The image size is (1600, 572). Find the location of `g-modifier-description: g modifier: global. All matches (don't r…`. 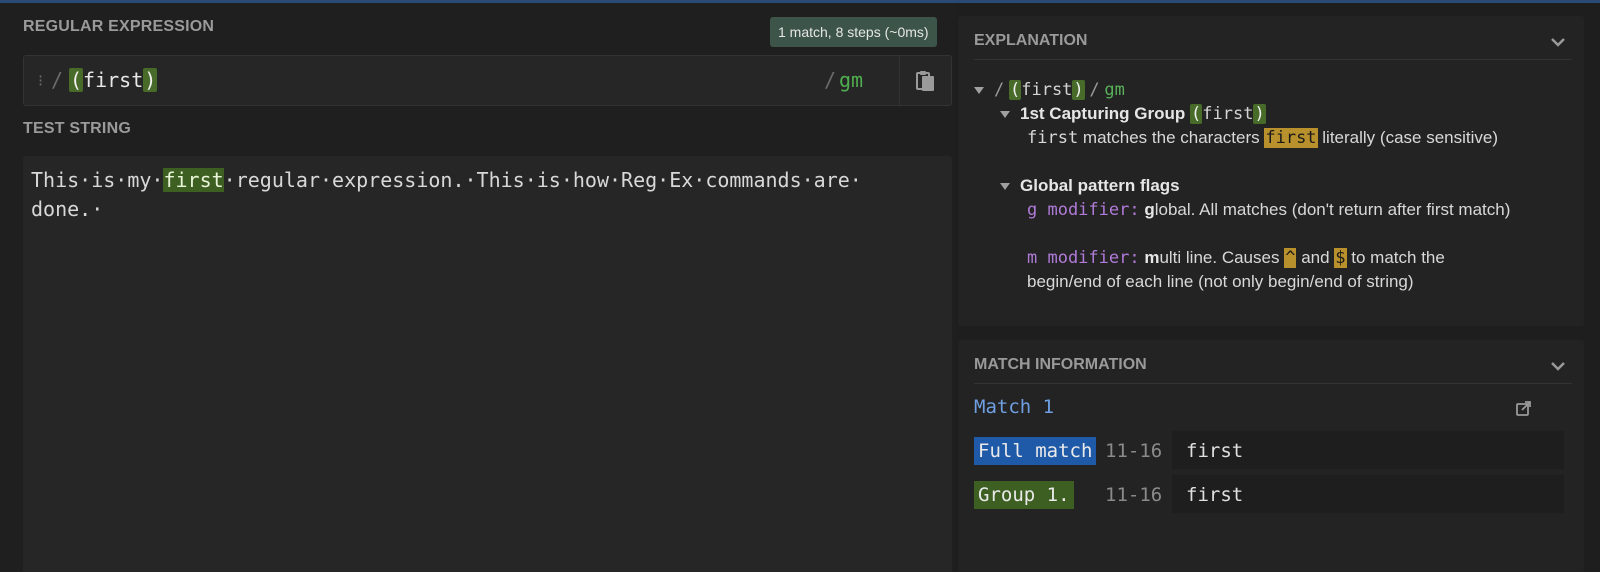

g-modifier-description: g modifier: global. All matches (don't r… is located at coordinates (1282, 210).